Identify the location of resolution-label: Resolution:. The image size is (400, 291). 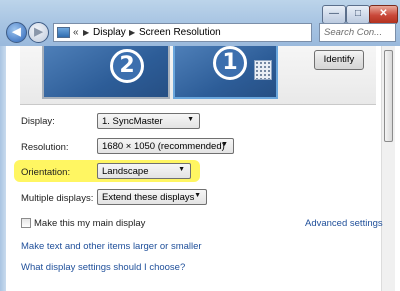
(45, 147).